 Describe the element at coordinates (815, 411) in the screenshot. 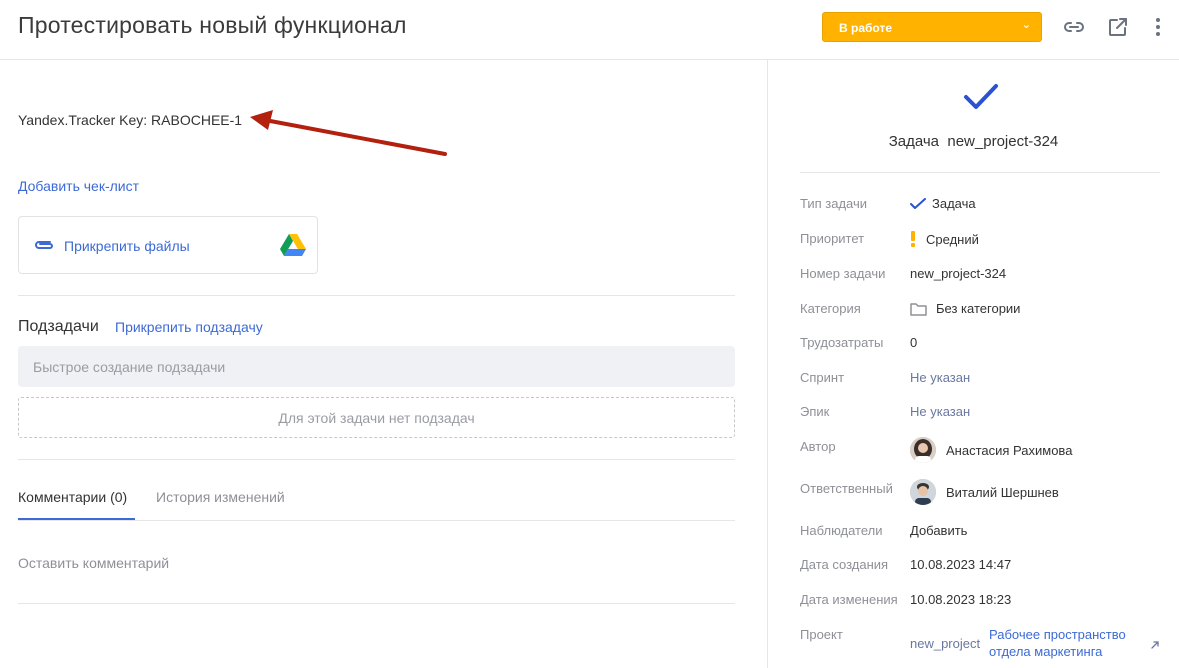

I see `prop-label-epic: Эпик` at that location.